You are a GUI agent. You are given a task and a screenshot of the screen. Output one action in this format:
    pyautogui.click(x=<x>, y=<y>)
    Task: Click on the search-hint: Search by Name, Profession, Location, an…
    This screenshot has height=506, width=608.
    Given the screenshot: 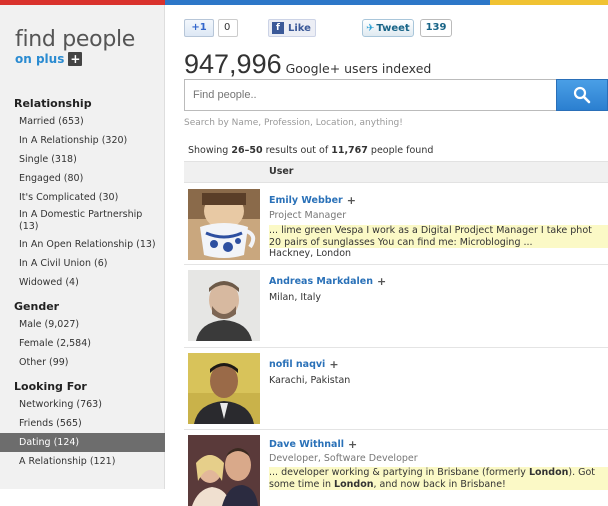 What is the action you would take?
    pyautogui.click(x=293, y=123)
    